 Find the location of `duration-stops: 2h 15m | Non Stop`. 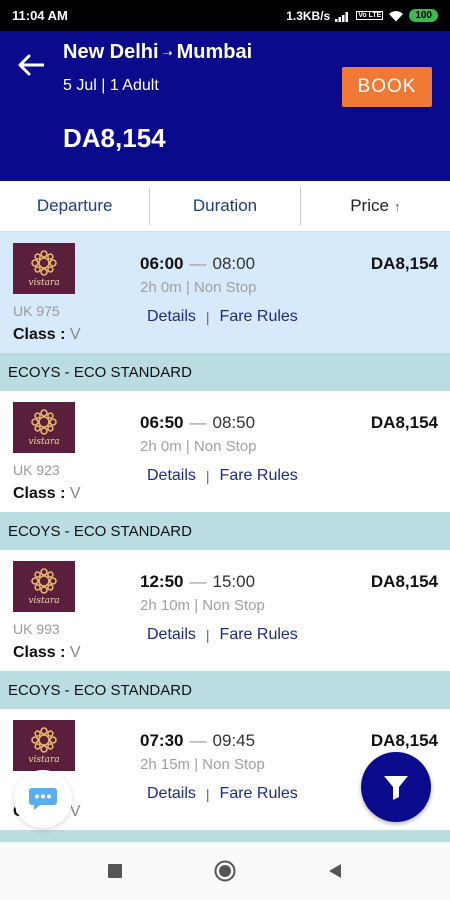

duration-stops: 2h 15m | Non Stop is located at coordinates (202, 764).